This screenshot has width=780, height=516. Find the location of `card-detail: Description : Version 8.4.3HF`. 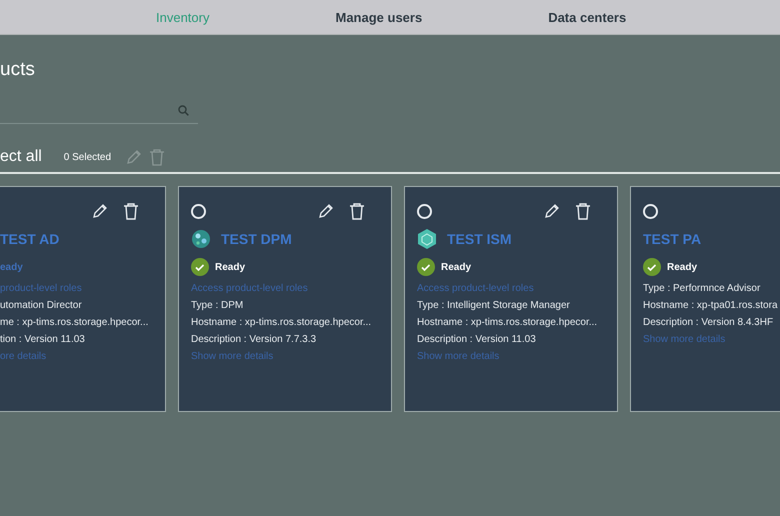

card-detail: Description : Version 8.4.3HF is located at coordinates (708, 322).